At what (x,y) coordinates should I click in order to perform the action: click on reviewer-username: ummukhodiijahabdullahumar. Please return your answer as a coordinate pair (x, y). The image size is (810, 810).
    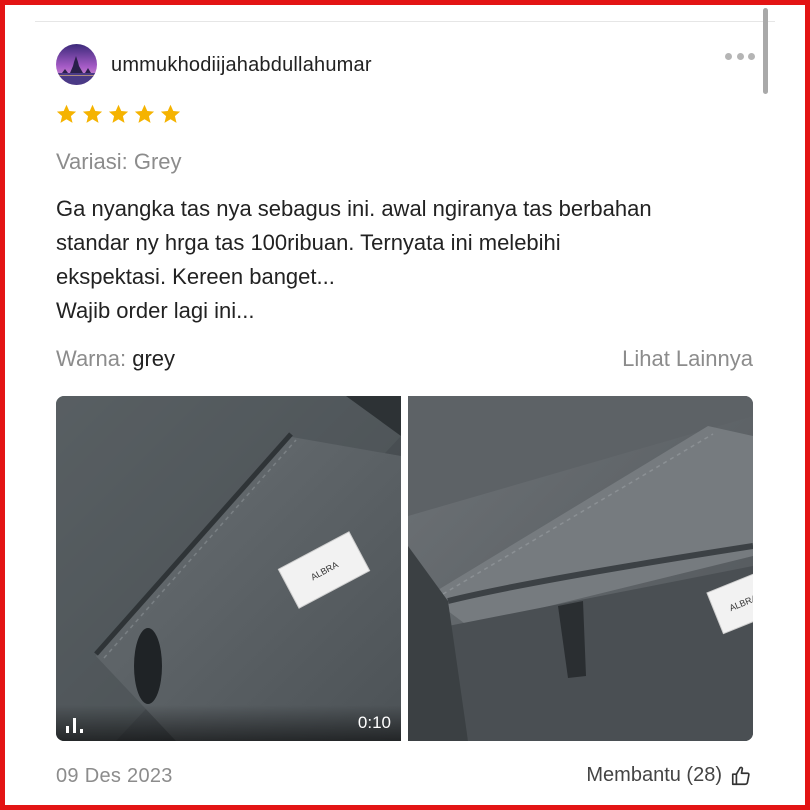
    Looking at the image, I should click on (241, 65).